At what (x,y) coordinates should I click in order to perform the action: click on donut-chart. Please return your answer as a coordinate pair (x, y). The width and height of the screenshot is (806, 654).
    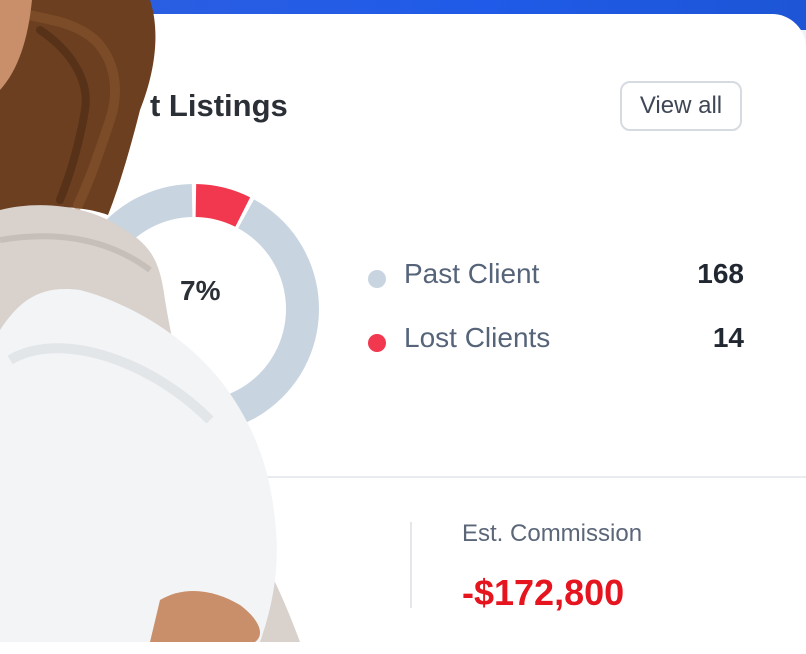
    Looking at the image, I should click on (194, 309).